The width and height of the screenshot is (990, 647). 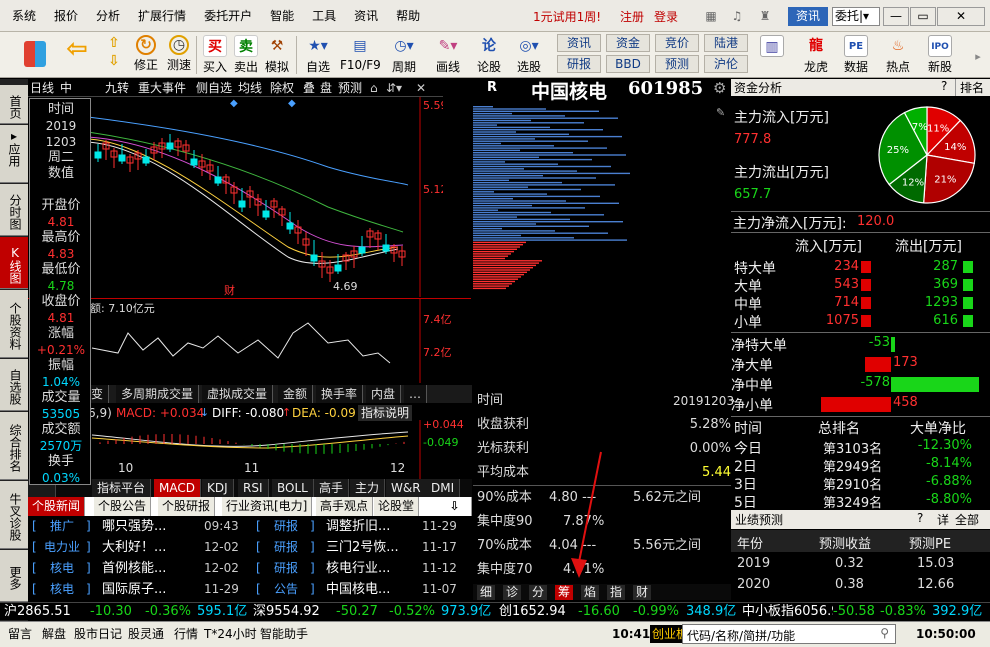 I want to click on trade-dropdown: 委托|▾, so click(x=856, y=16).